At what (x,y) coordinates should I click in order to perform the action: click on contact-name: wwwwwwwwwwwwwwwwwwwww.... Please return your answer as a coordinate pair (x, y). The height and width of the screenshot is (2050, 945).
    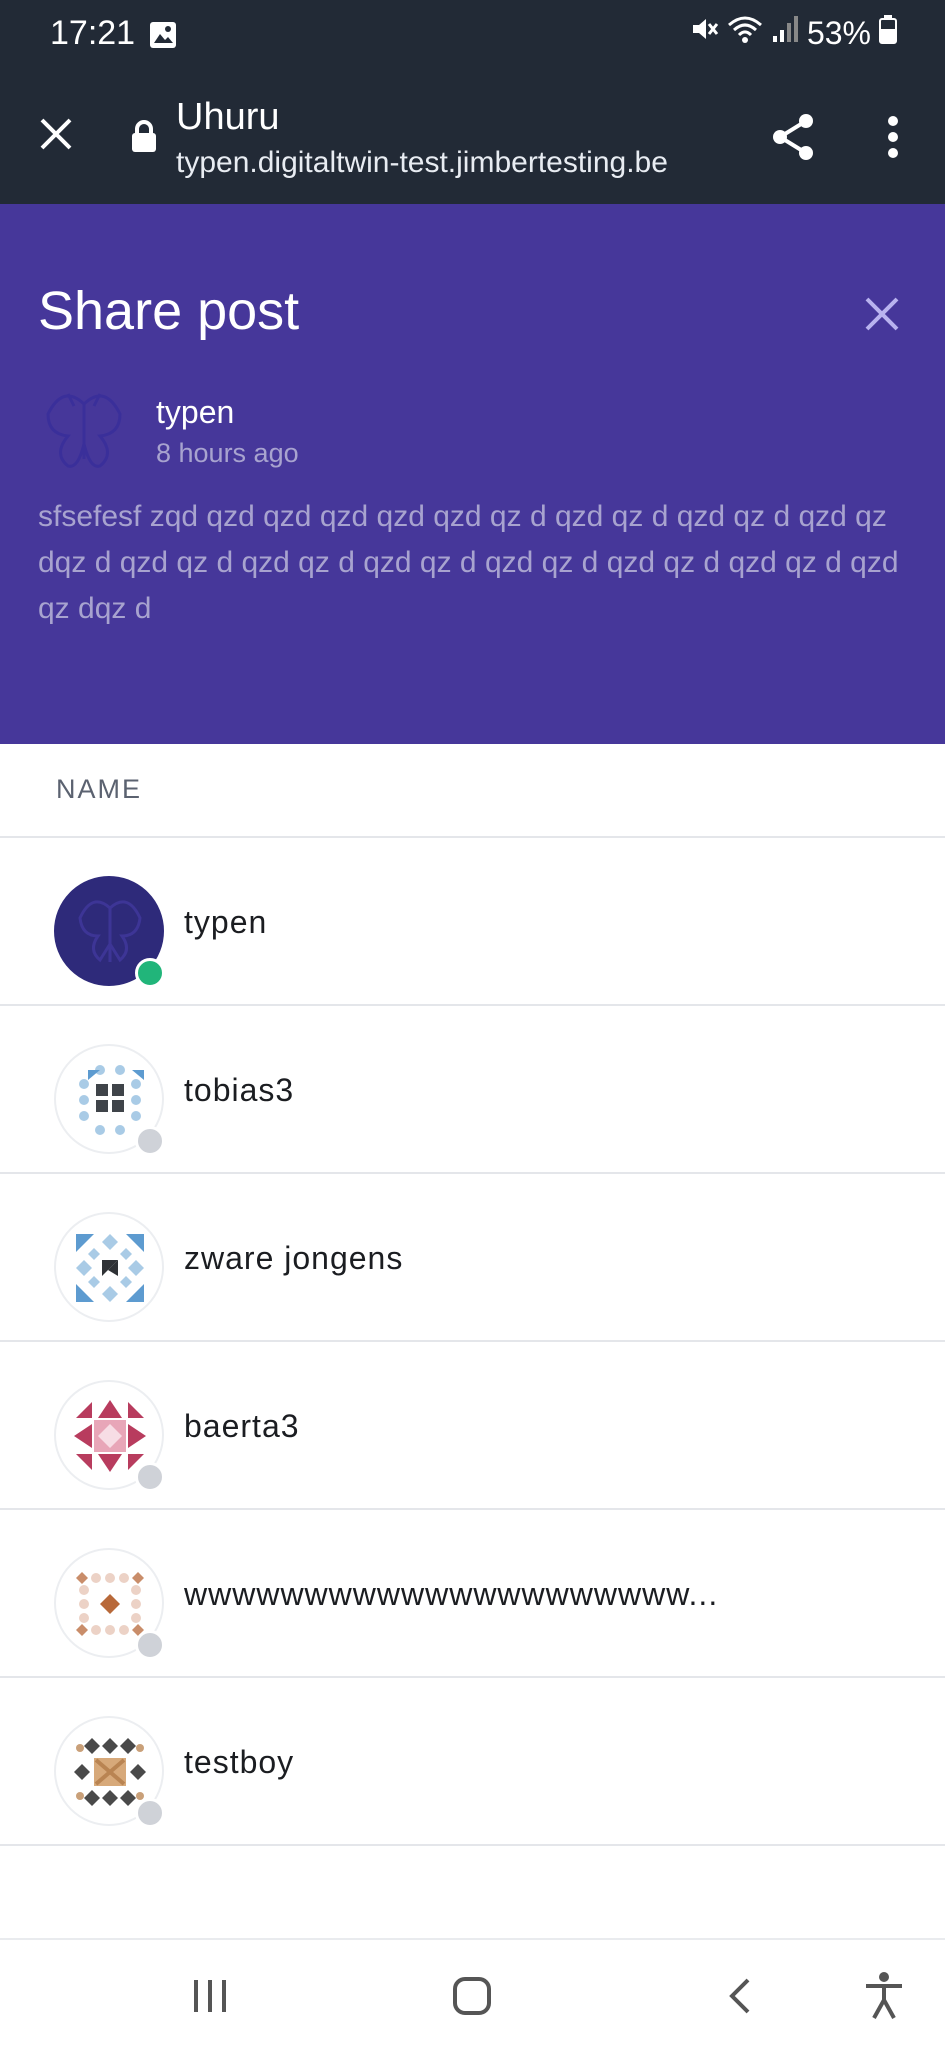
    Looking at the image, I should click on (451, 1594).